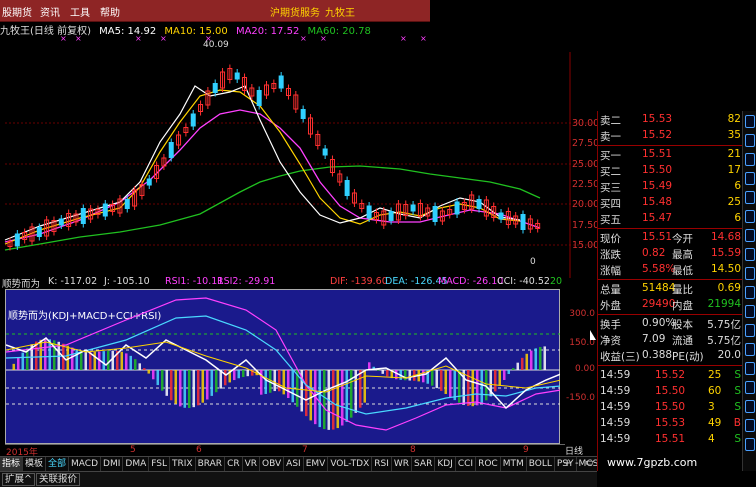  Describe the element at coordinates (657, 170) in the screenshot. I see `bid-price: 15.50` at that location.